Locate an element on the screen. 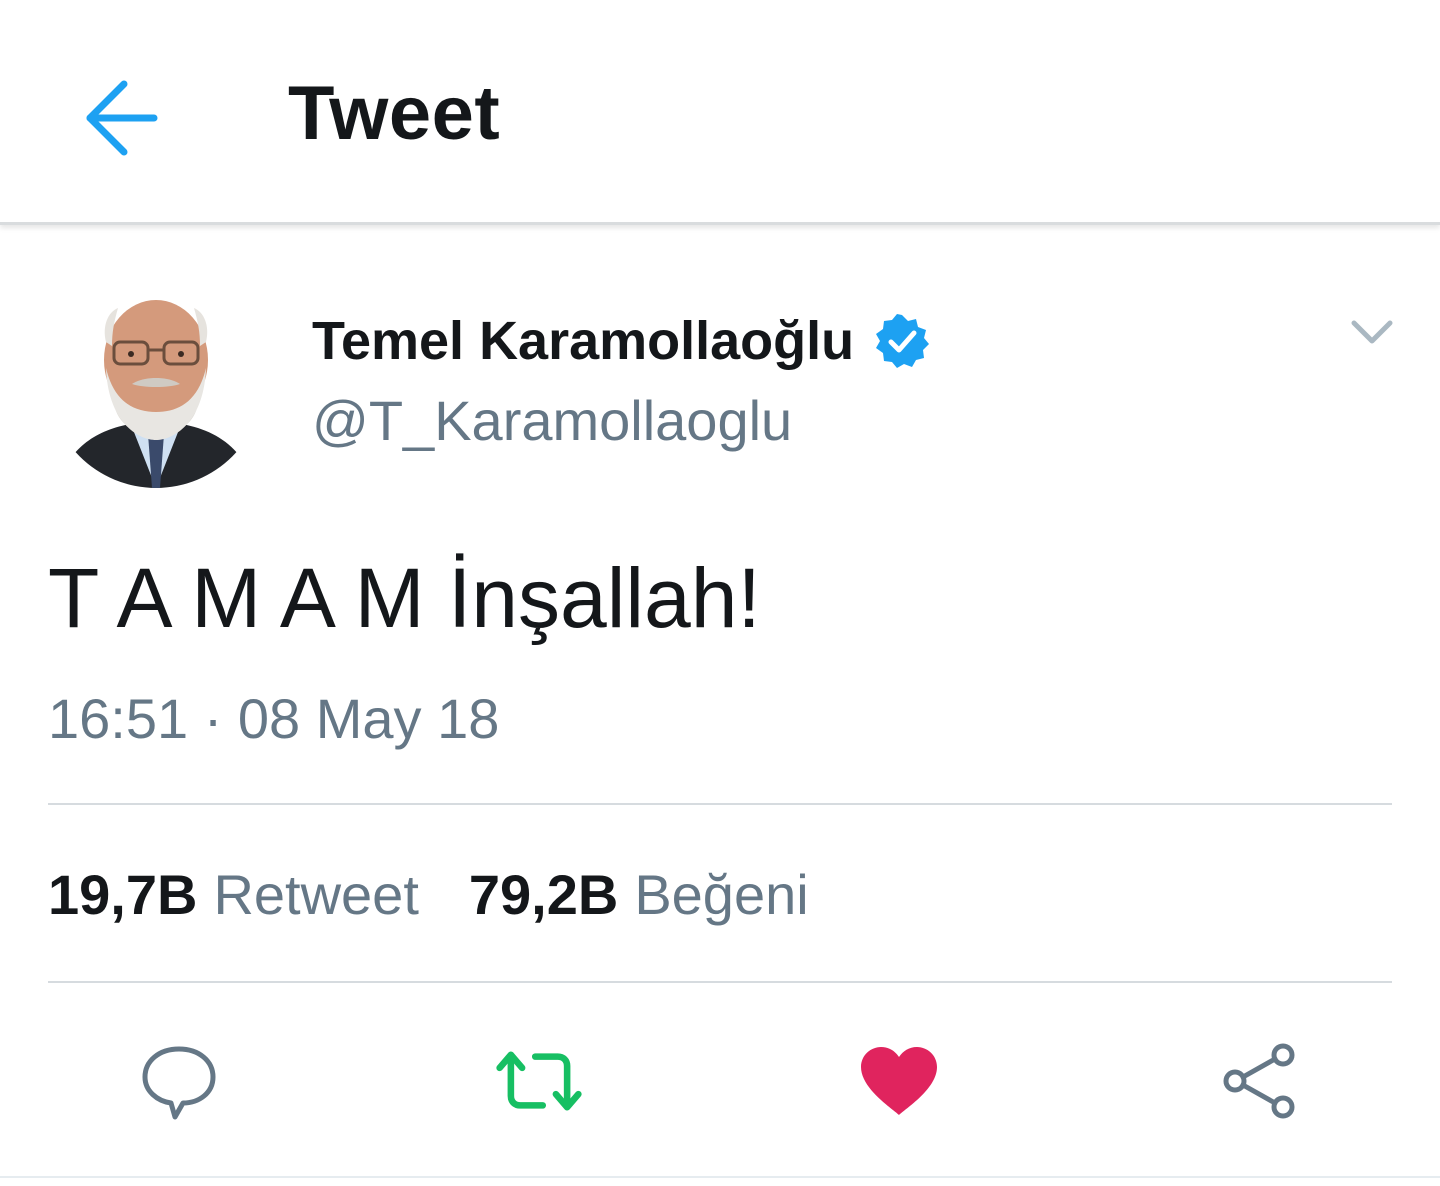 The height and width of the screenshot is (1186, 1440). chevron-down-icon is located at coordinates (1372, 332).